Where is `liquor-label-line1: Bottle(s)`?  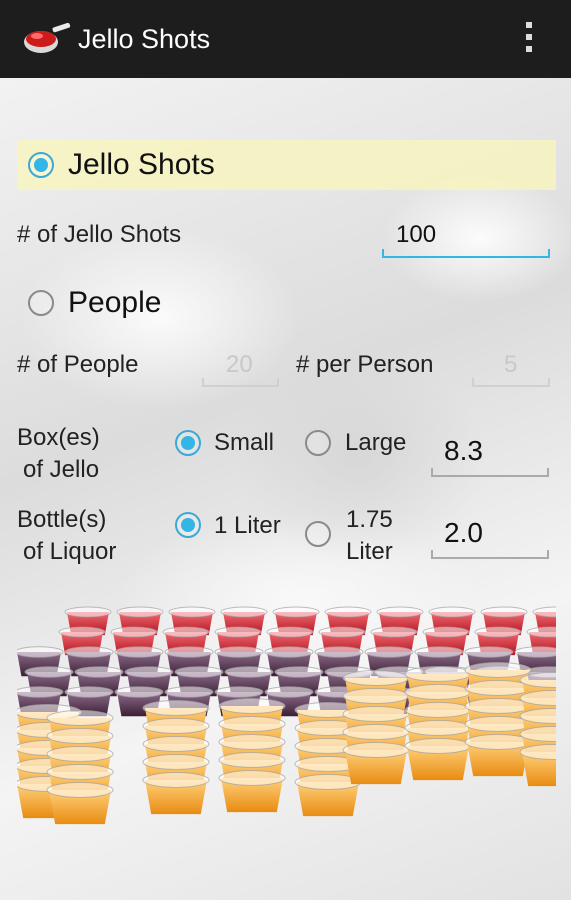 liquor-label-line1: Bottle(s) is located at coordinates (62, 519).